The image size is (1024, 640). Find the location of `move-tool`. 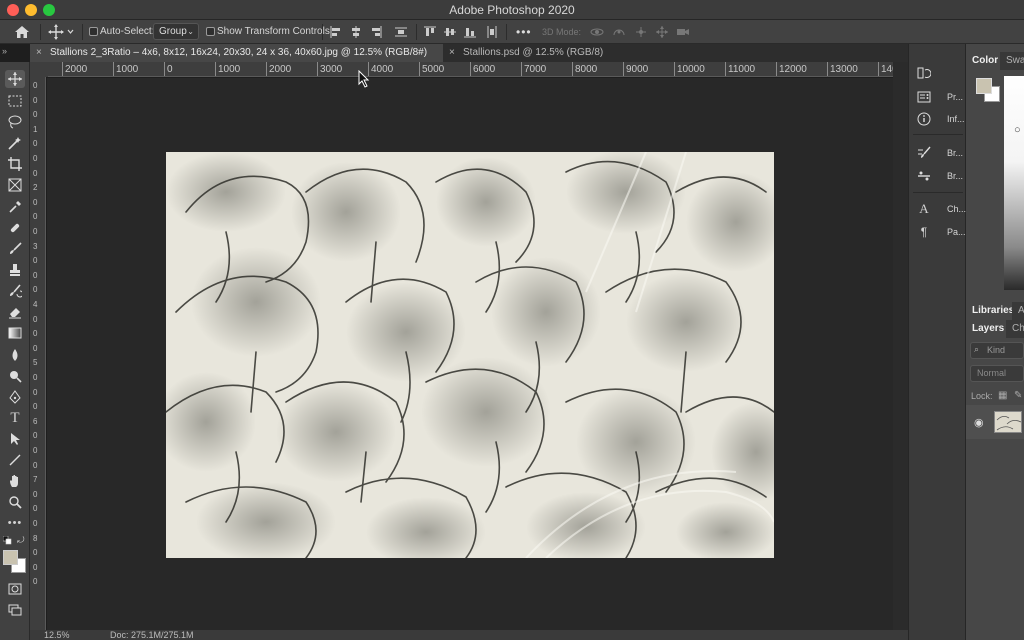

move-tool is located at coordinates (15, 79).